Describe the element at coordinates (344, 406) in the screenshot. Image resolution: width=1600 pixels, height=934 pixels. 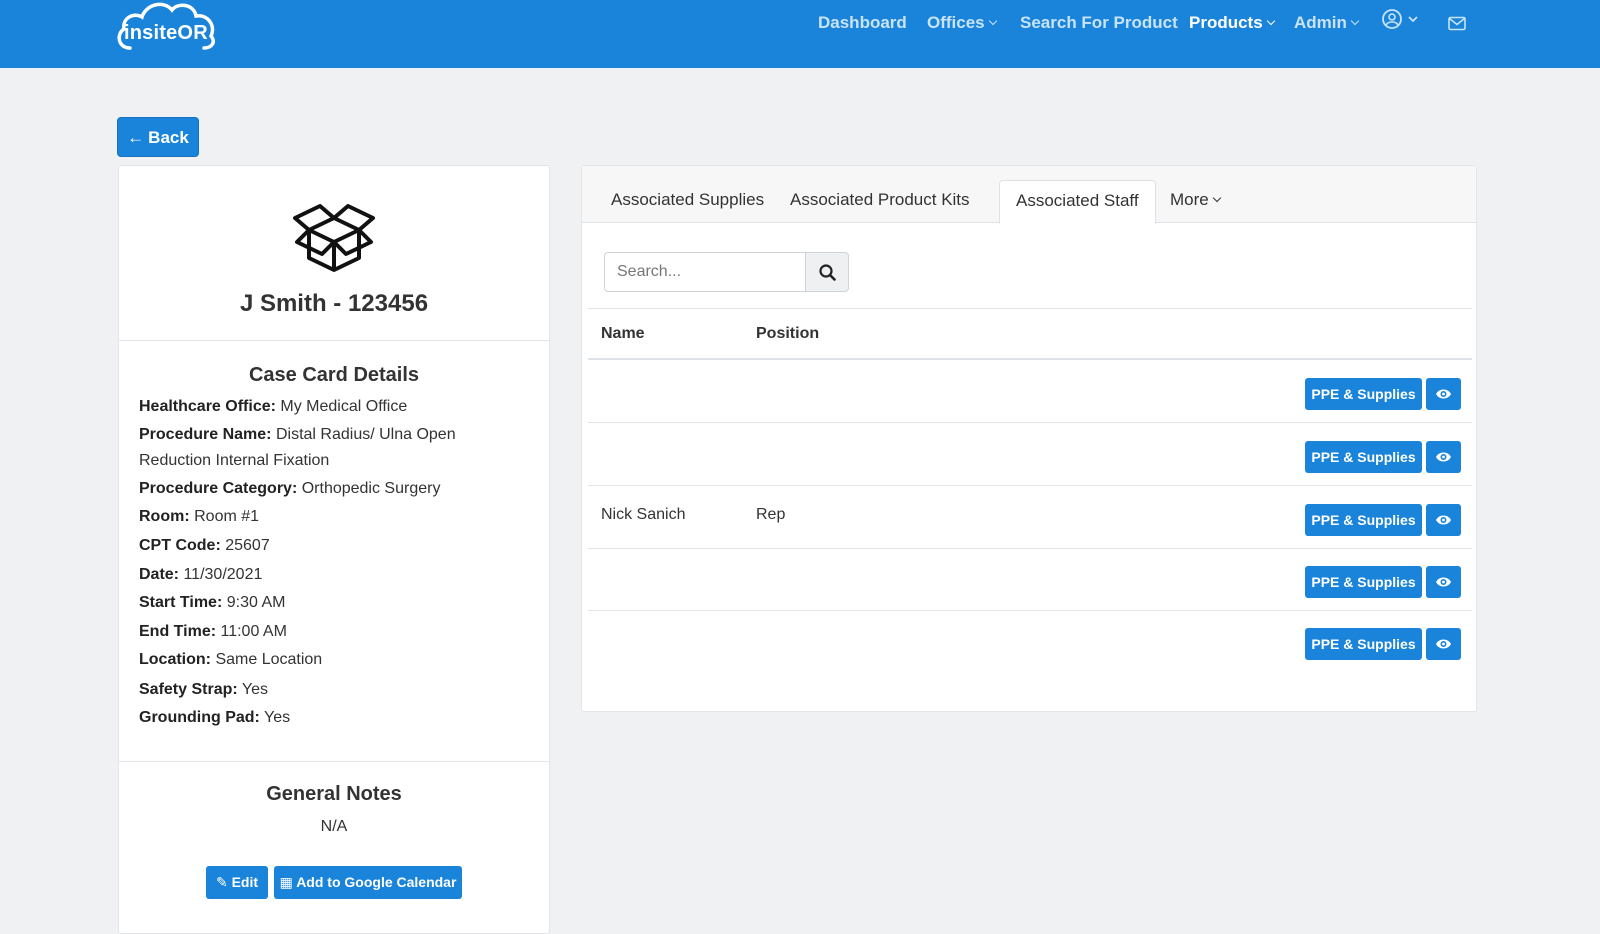
I see `detail-value: My Medical Office` at that location.